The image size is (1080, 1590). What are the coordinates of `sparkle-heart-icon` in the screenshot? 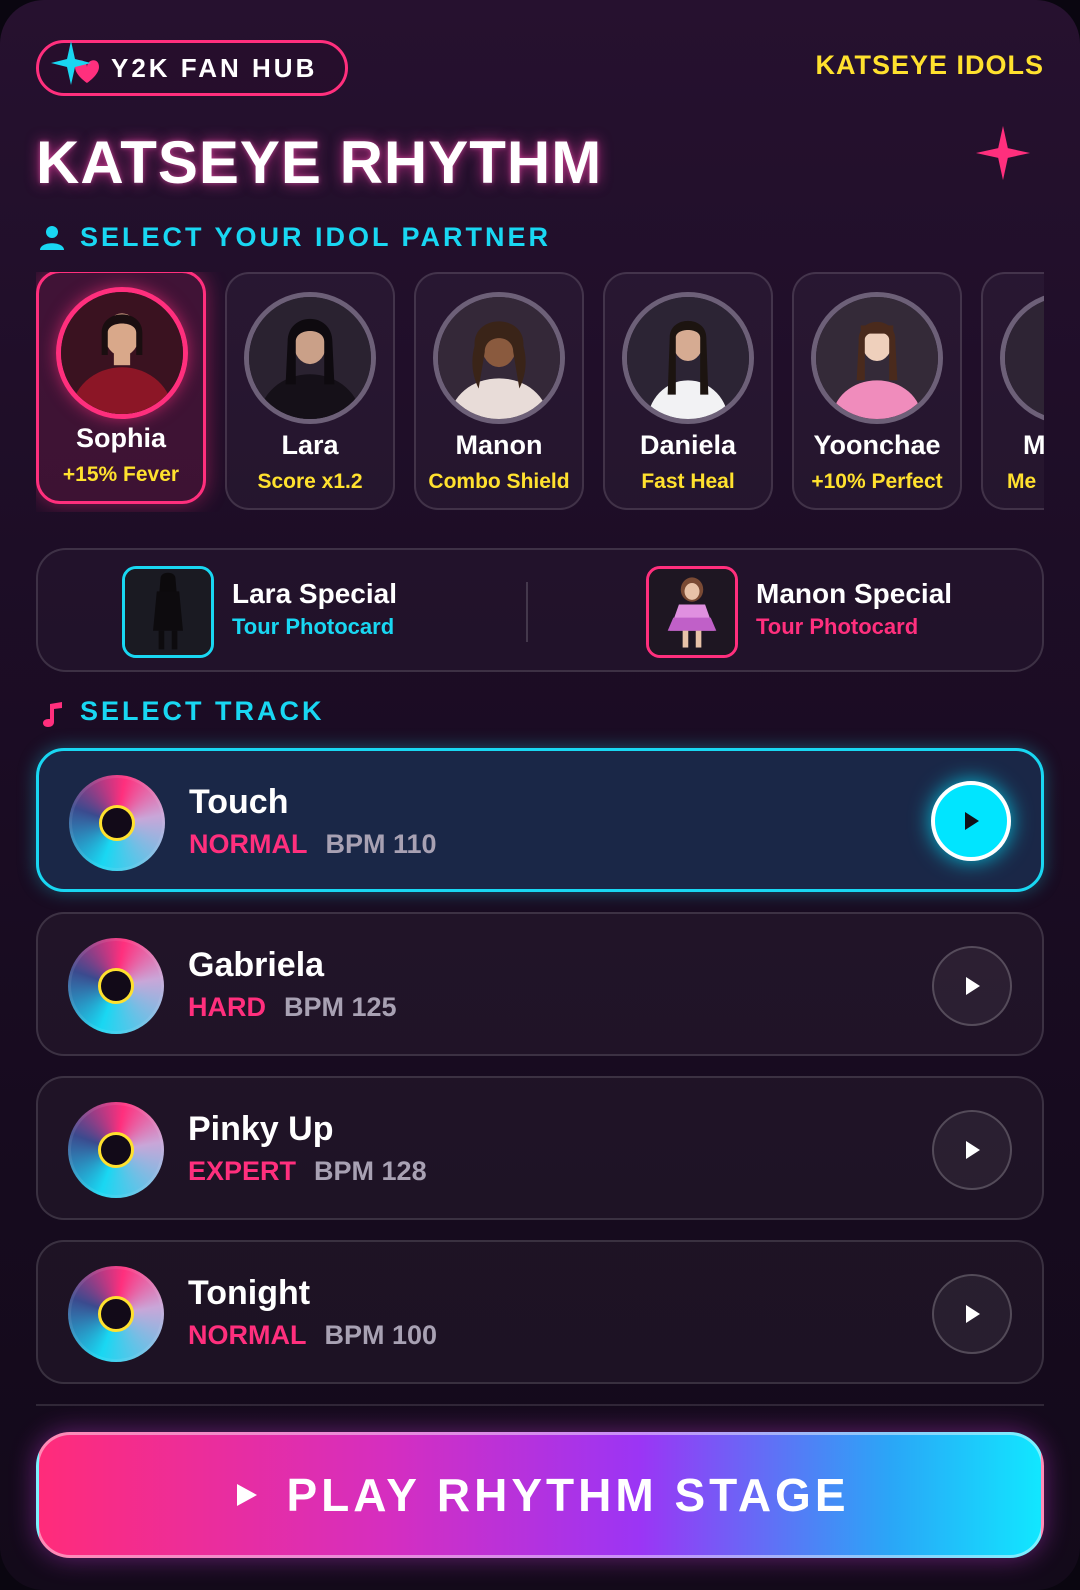 It's located at (75, 63).